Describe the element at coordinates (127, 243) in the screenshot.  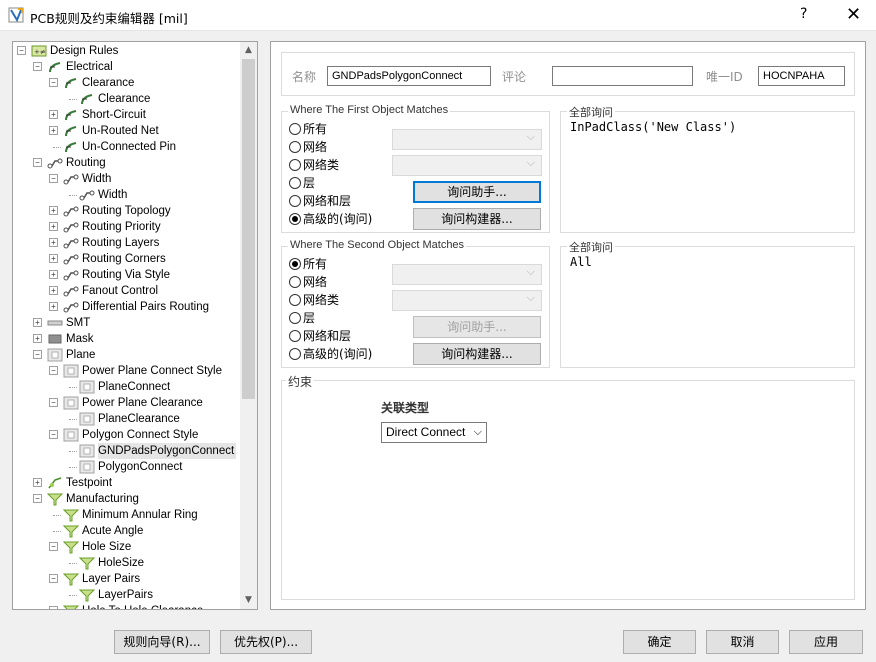
I see `tree-item: + Routing Layers` at that location.